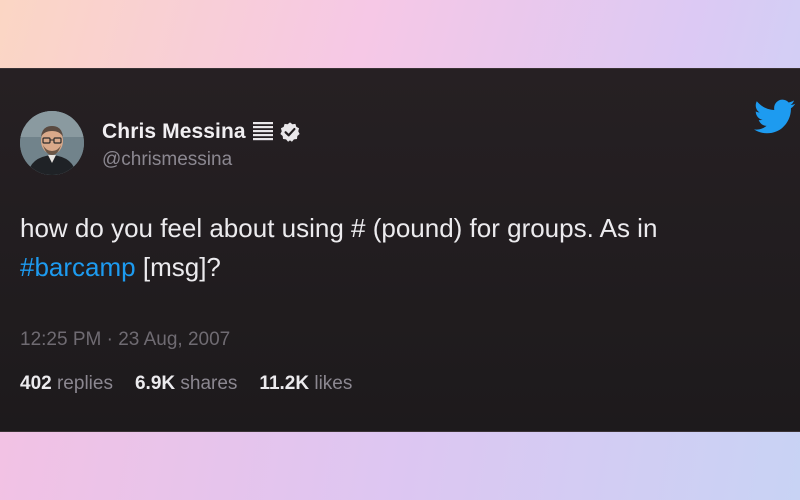  Describe the element at coordinates (284, 383) in the screenshot. I see `likes-count: 11.2K` at that location.